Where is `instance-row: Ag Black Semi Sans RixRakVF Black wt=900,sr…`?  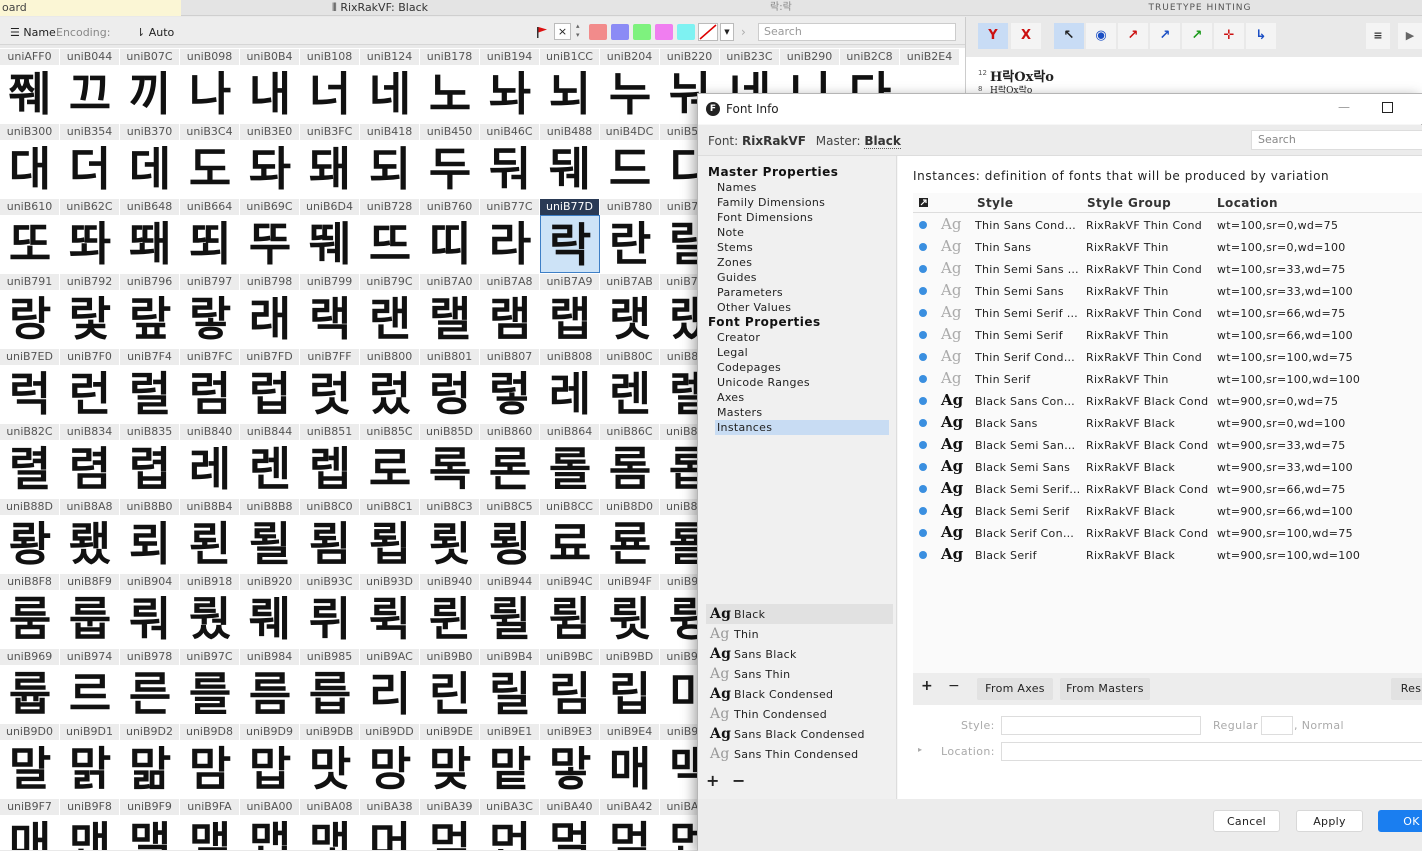
instance-row: Ag Black Semi Sans RixRakVF Black wt=900,sr… is located at coordinates (1167, 467).